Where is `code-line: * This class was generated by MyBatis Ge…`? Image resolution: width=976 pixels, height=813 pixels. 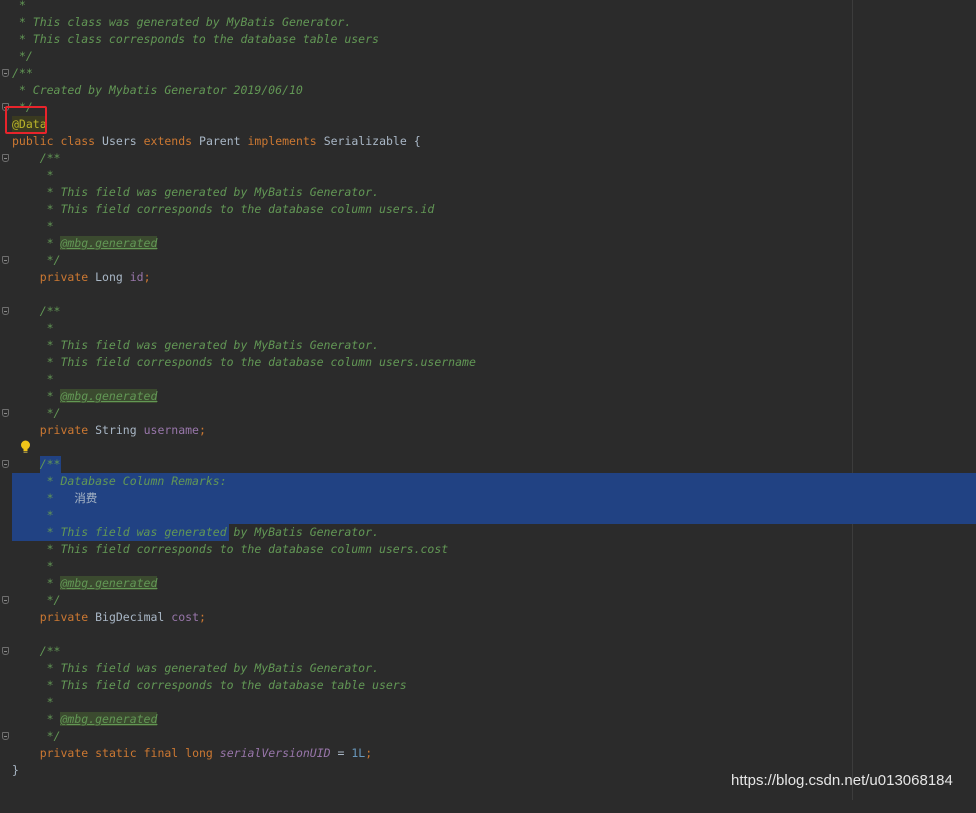 code-line: * This class was generated by MyBatis Ge… is located at coordinates (182, 22).